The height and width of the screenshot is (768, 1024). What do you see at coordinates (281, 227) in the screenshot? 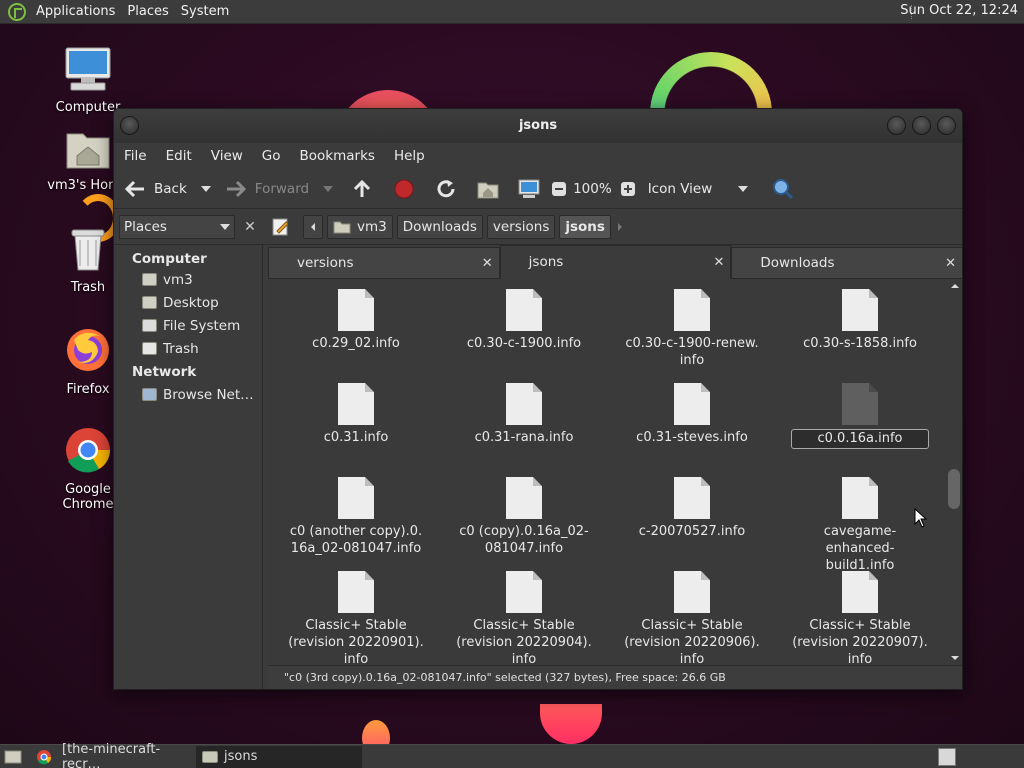
I see `edit-location-icon` at bounding box center [281, 227].